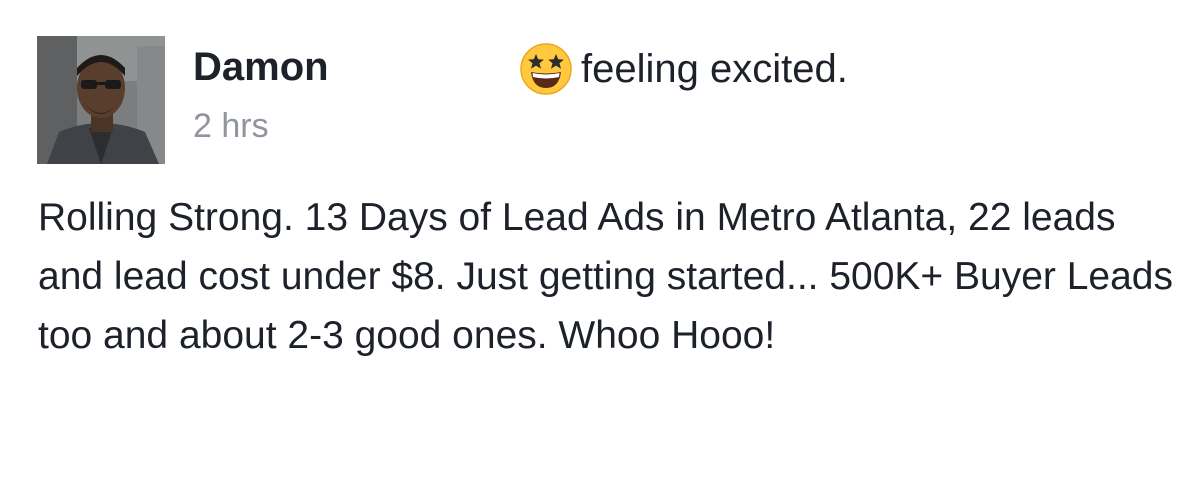  I want to click on feeling-text: feeling excited., so click(714, 69).